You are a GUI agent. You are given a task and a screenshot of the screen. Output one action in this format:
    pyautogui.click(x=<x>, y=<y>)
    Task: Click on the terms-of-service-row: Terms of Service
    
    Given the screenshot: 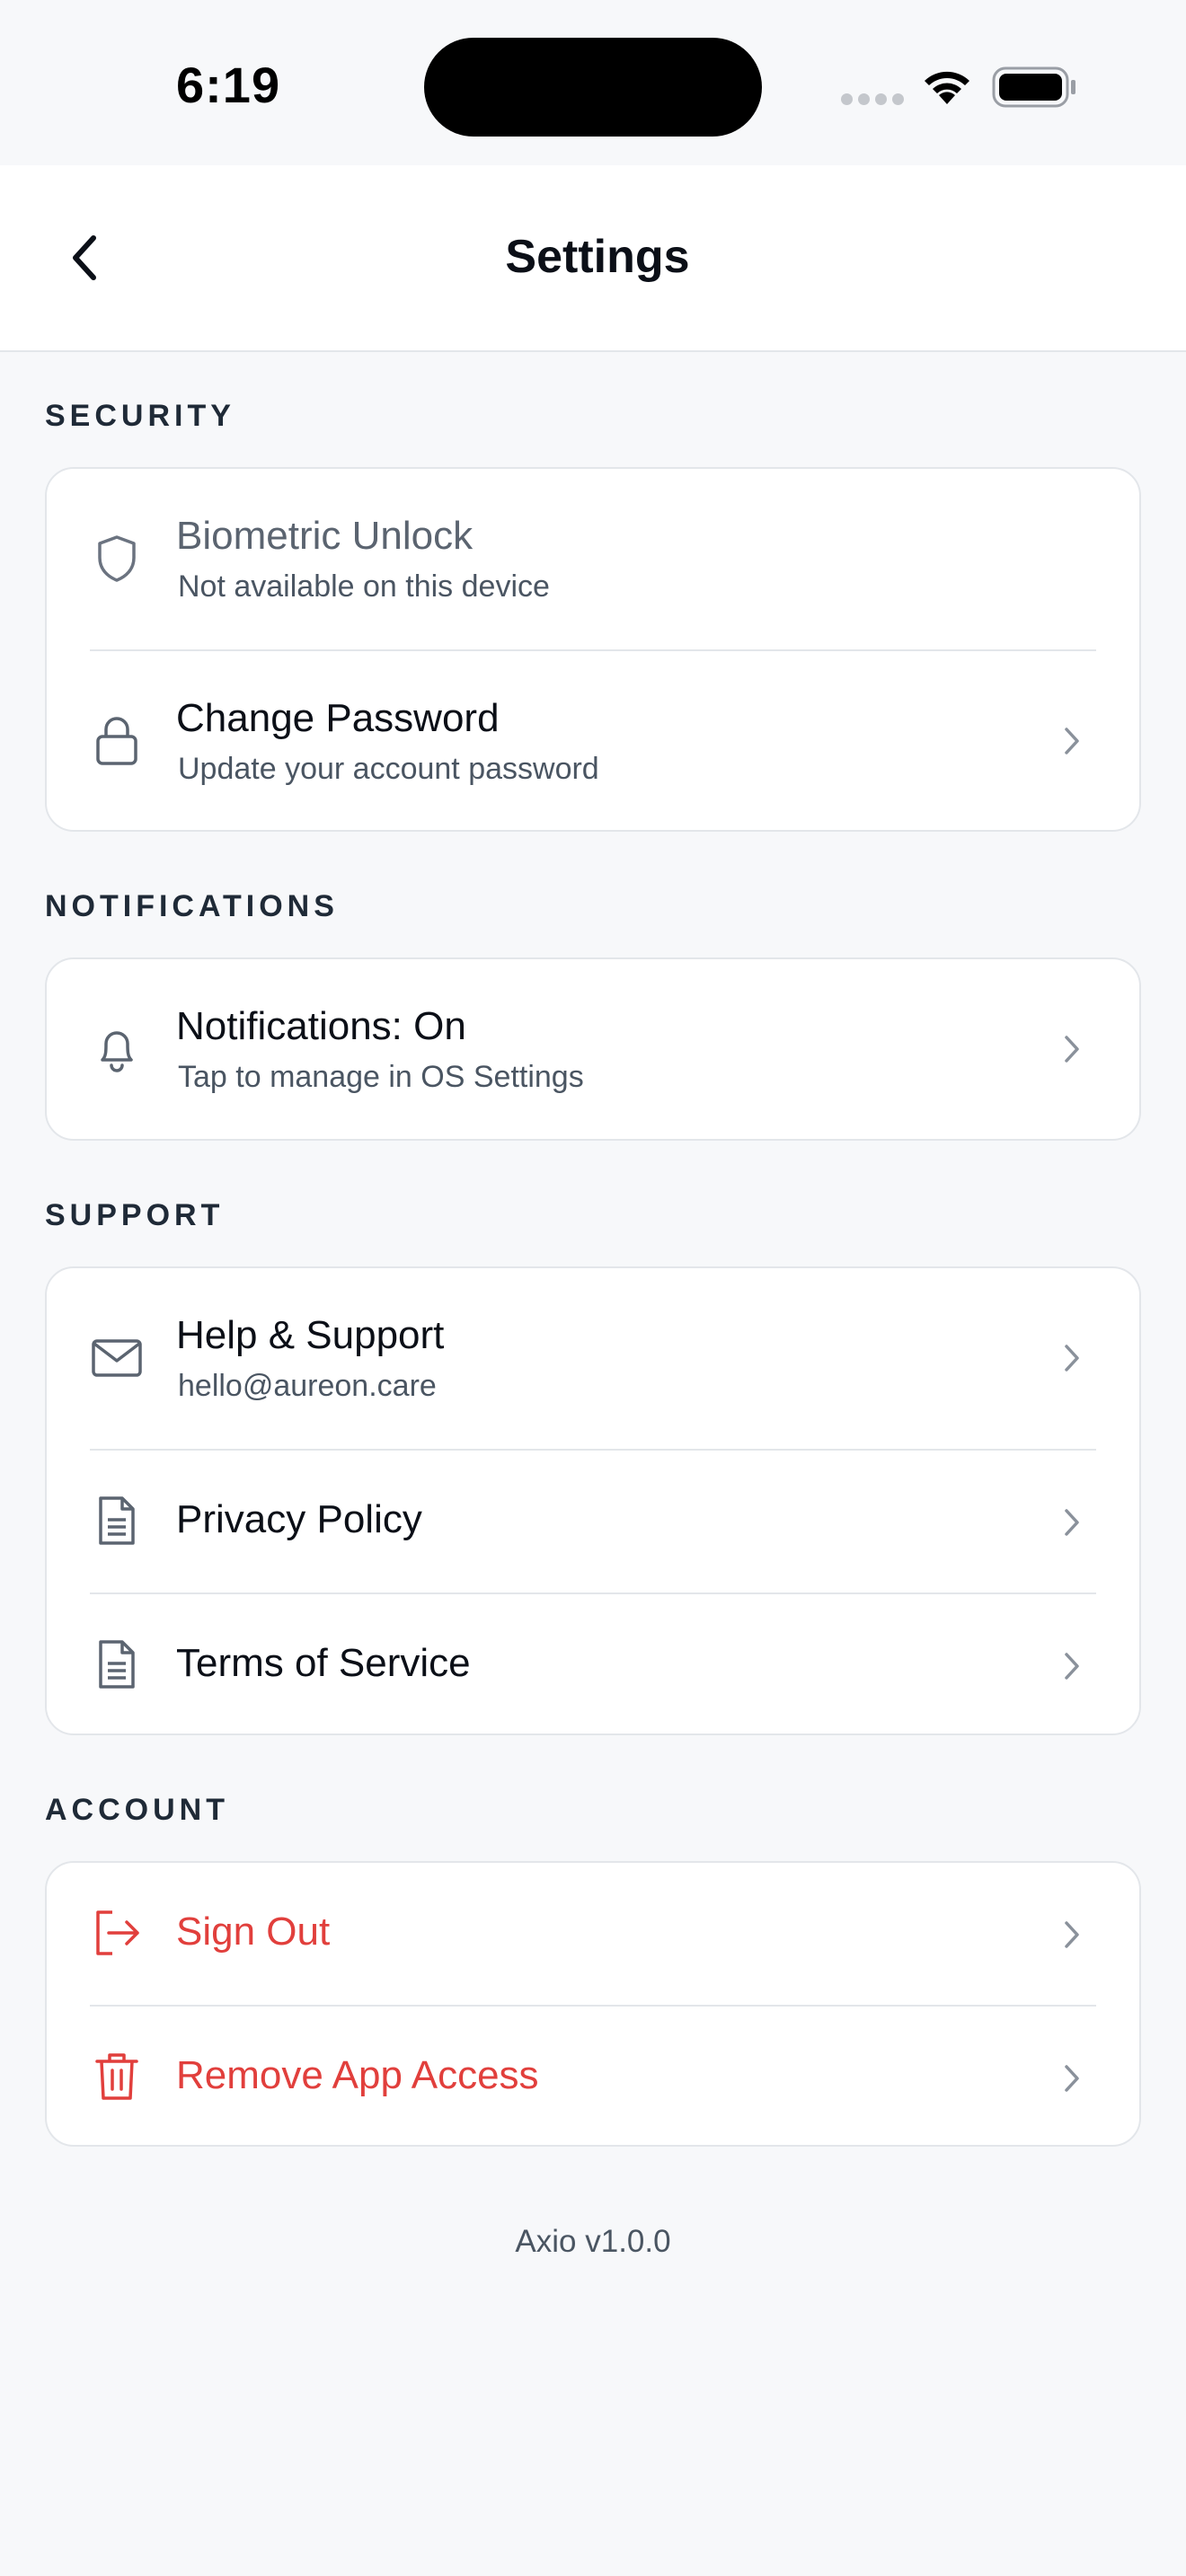 What is the action you would take?
    pyautogui.click(x=593, y=1665)
    